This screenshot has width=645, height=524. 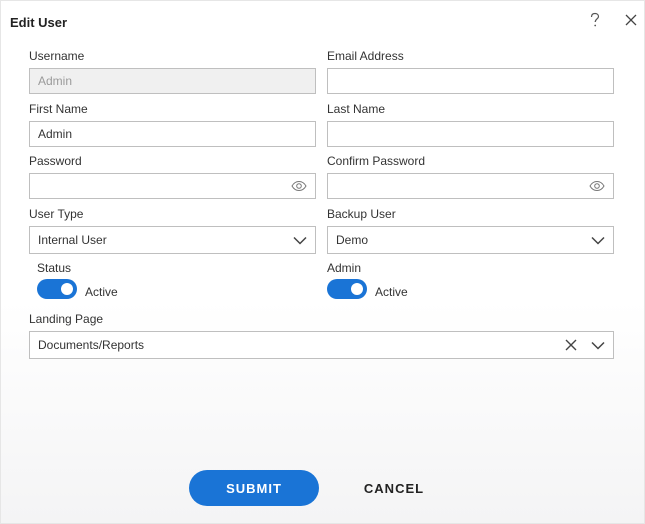 What do you see at coordinates (352, 240) in the screenshot?
I see `backup-user-value: Demo` at bounding box center [352, 240].